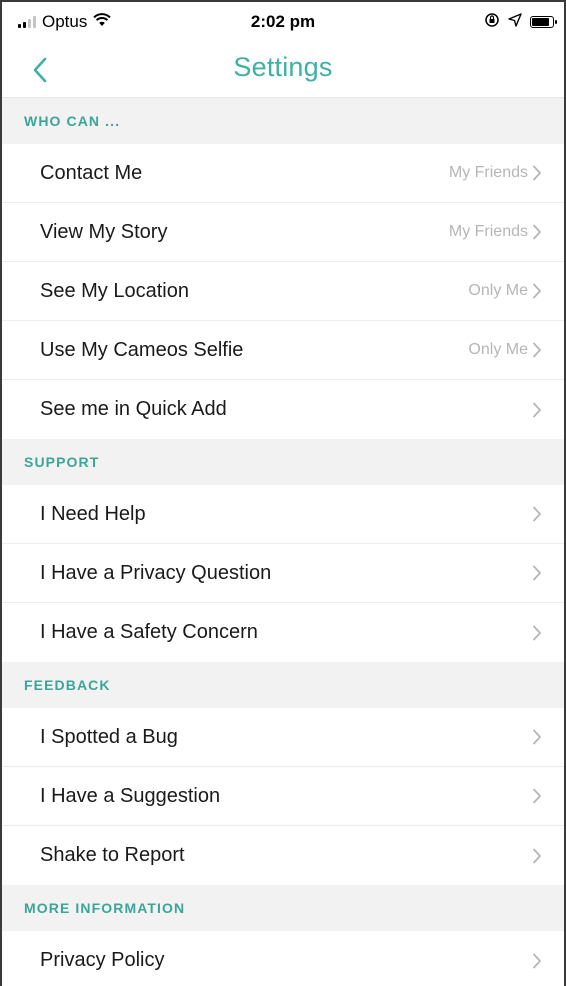 This screenshot has width=566, height=986. I want to click on row-label: I Have a Safety Concern, so click(149, 632).